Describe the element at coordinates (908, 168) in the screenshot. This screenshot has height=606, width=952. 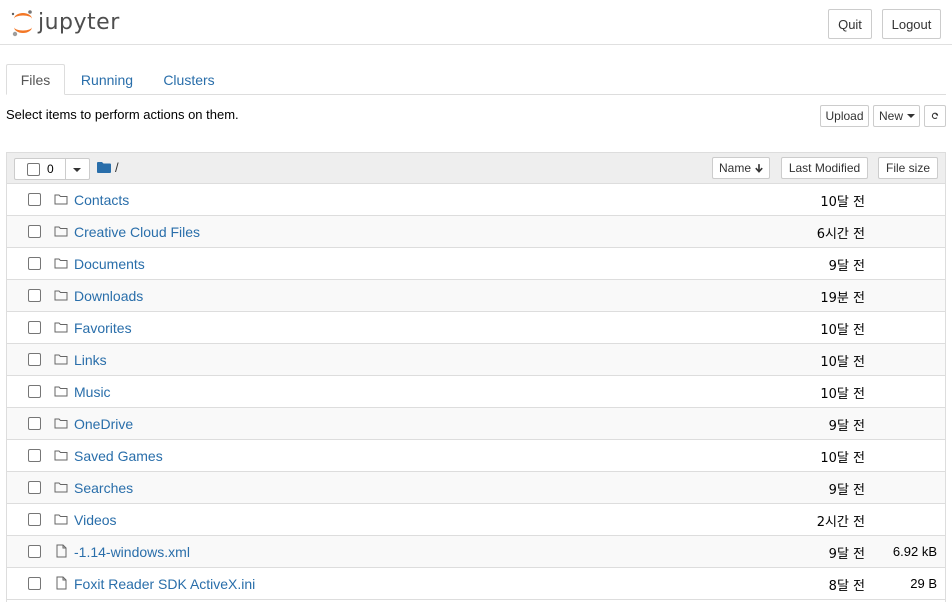
I see `sort-file-size-button: File size` at that location.